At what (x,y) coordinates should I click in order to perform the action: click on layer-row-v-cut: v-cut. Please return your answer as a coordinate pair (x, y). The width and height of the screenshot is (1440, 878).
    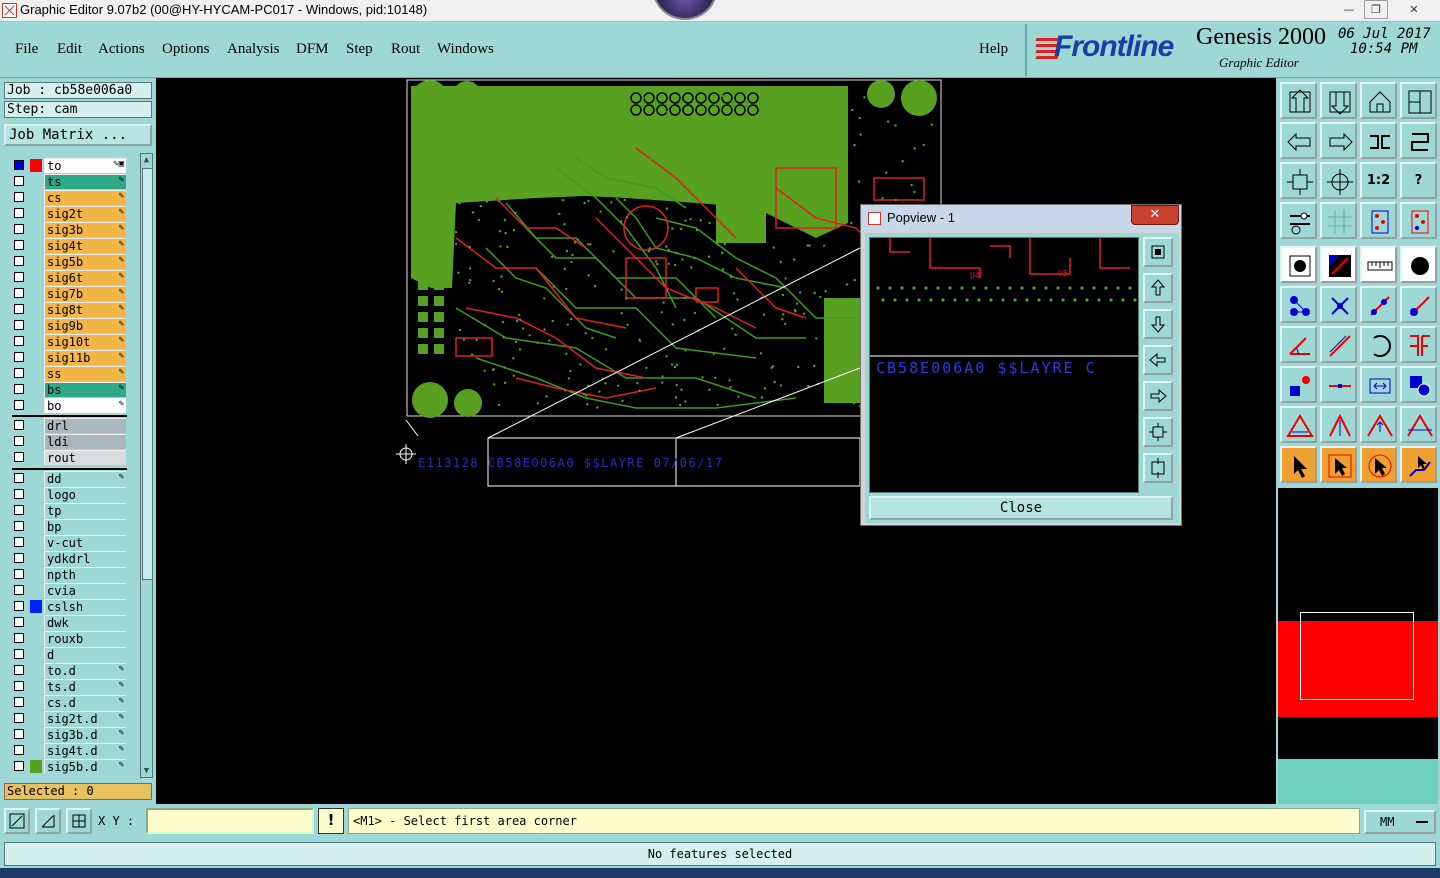
    Looking at the image, I should click on (67, 542).